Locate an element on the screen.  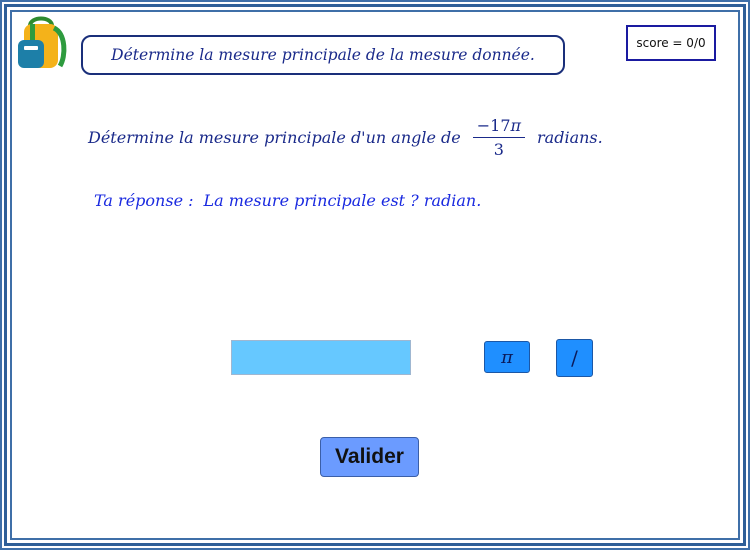
answer-input is located at coordinates (321, 357).